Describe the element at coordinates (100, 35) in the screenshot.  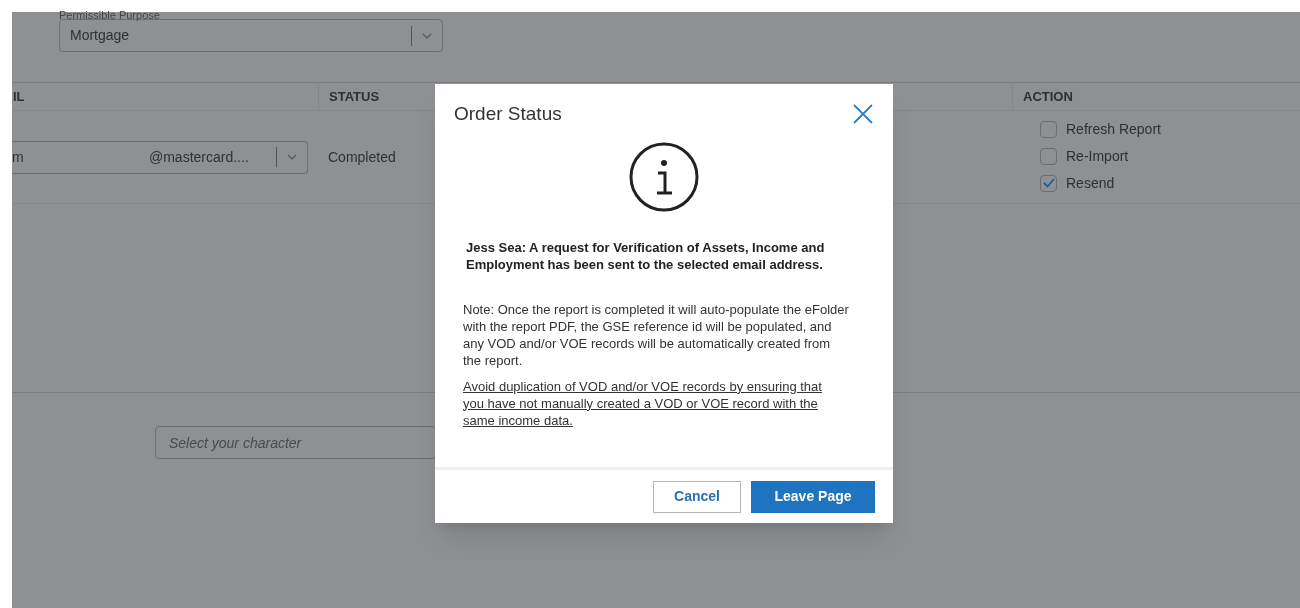
I see `dropdown-value: Mortgage` at that location.